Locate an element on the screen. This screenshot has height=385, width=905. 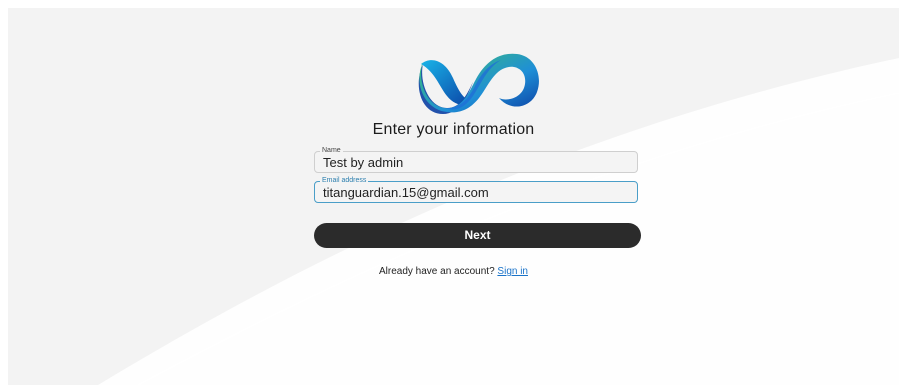
signin-link: Sign in is located at coordinates (512, 271).